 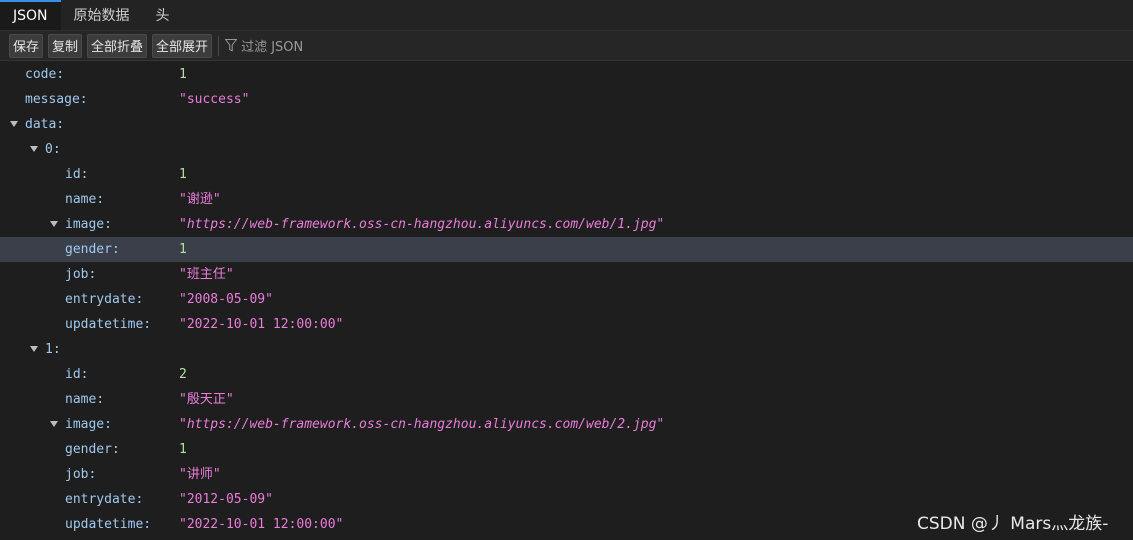 I want to click on tree-row-entrydate: entrydate: "2008-05-09", so click(x=566, y=299).